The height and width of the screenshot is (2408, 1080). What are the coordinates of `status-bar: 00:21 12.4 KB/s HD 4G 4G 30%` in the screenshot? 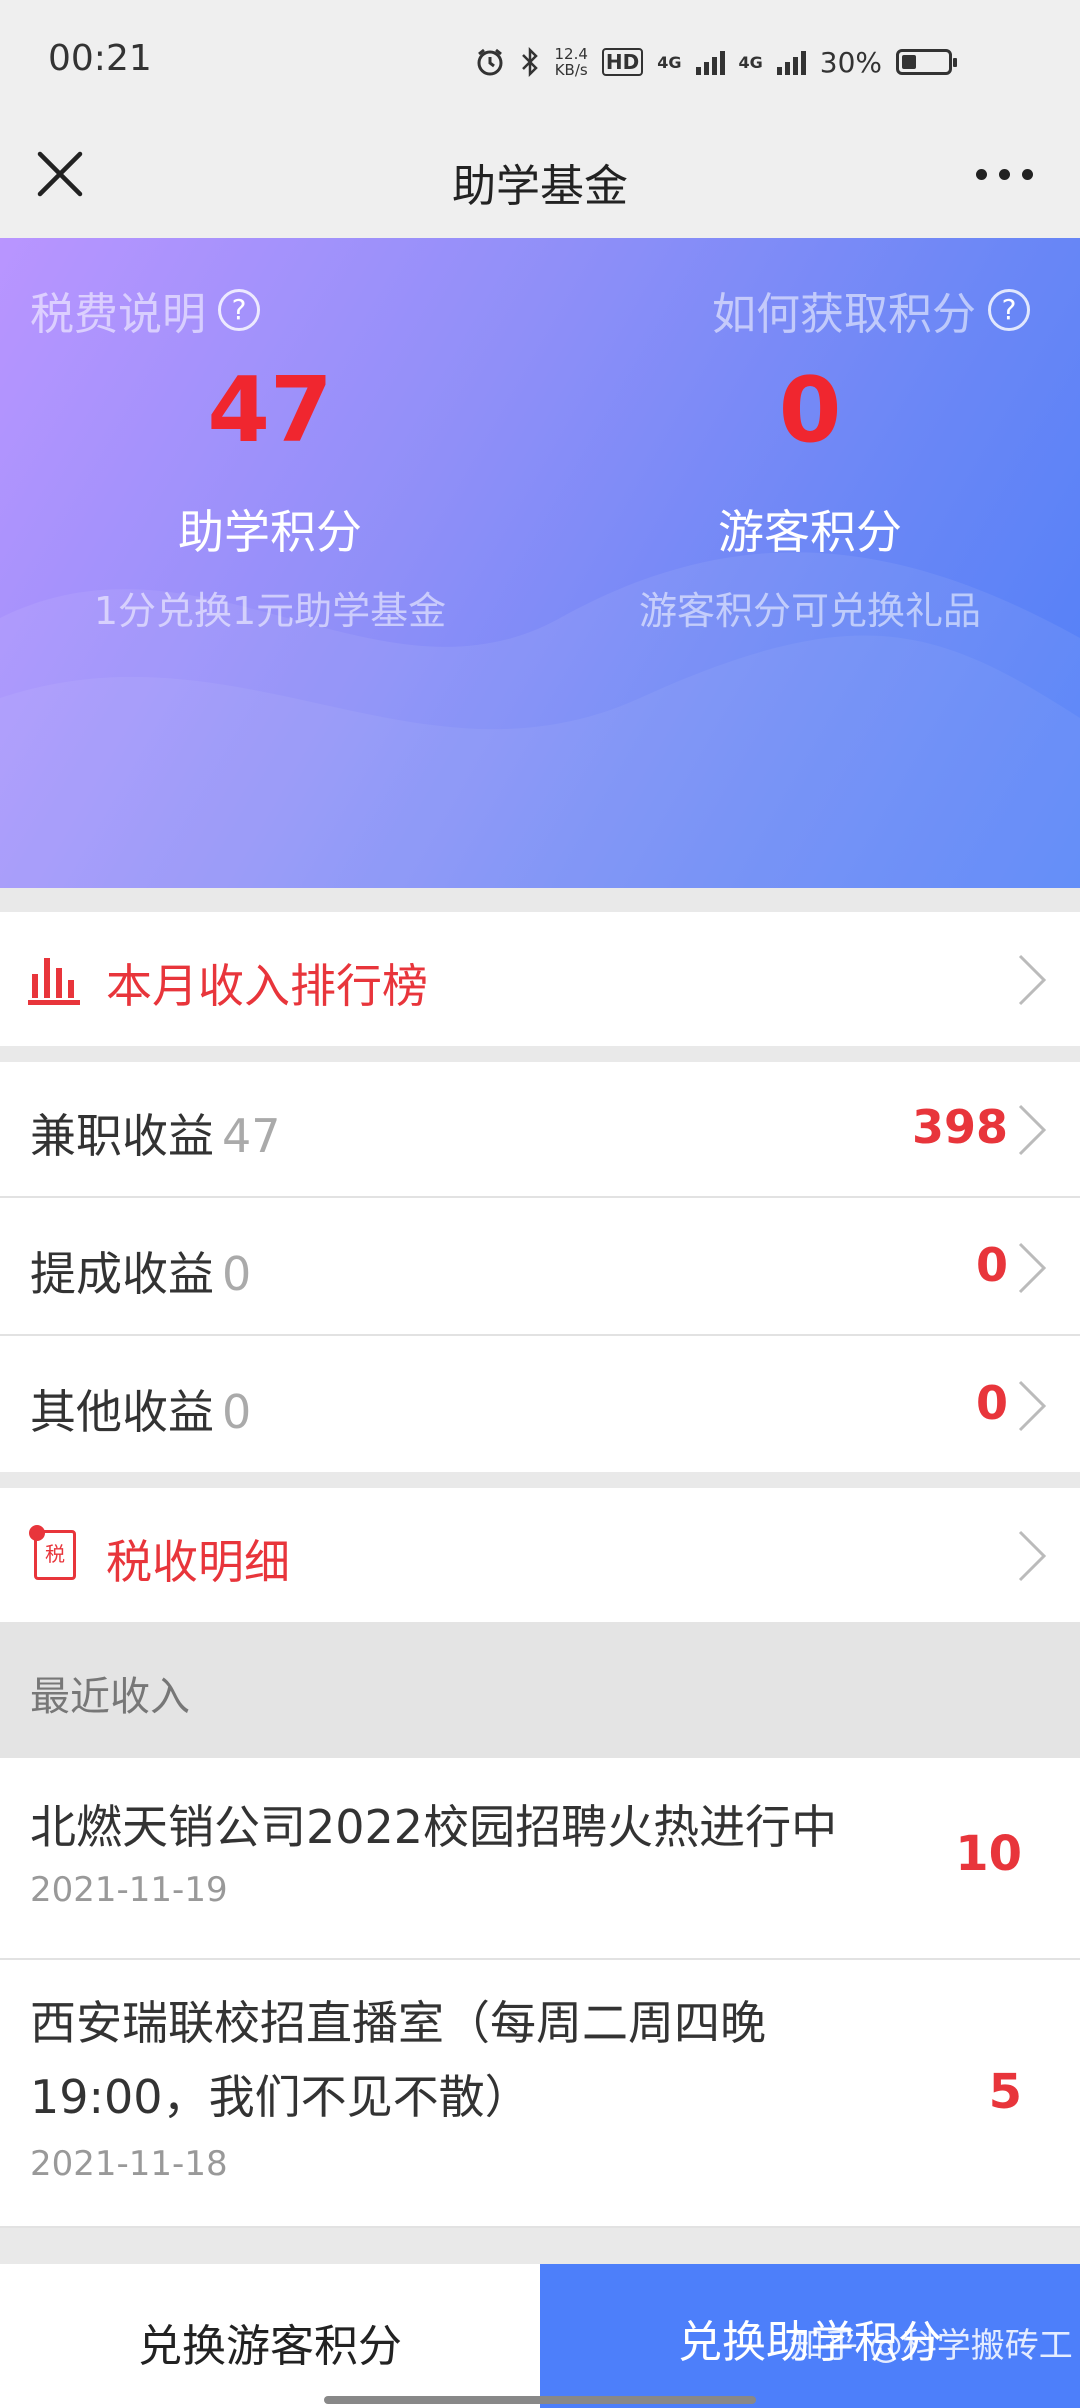 It's located at (540, 60).